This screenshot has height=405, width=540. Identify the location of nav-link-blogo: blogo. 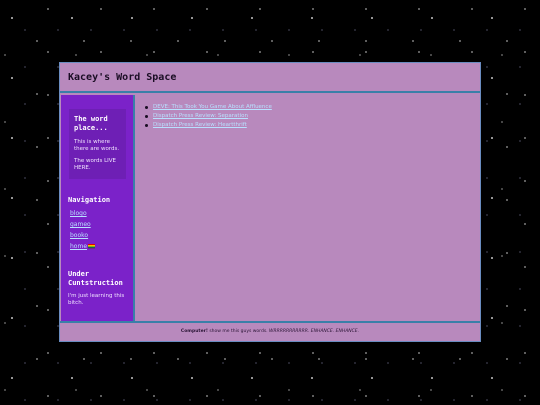
(78, 214).